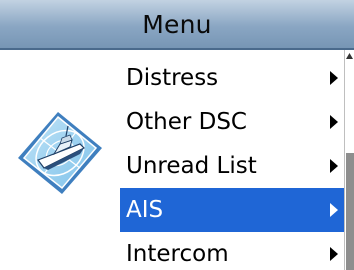  Describe the element at coordinates (60, 153) in the screenshot. I see `boat-radar-chart-icon` at that location.